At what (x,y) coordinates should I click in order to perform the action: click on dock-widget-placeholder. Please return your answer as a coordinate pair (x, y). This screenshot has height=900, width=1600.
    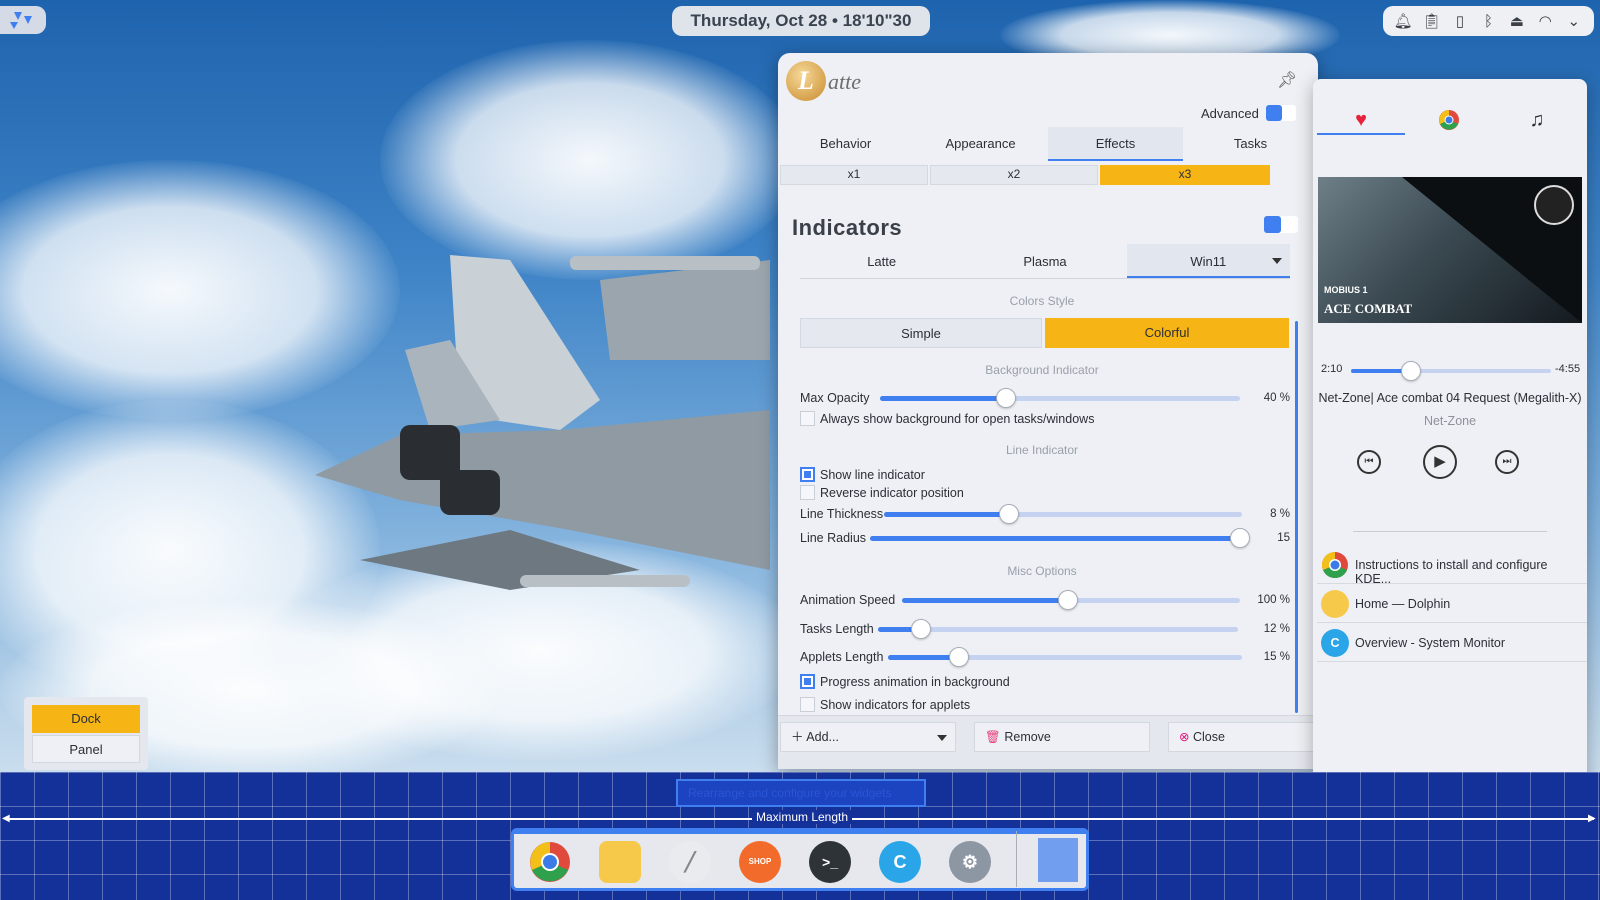
    Looking at the image, I should click on (1058, 860).